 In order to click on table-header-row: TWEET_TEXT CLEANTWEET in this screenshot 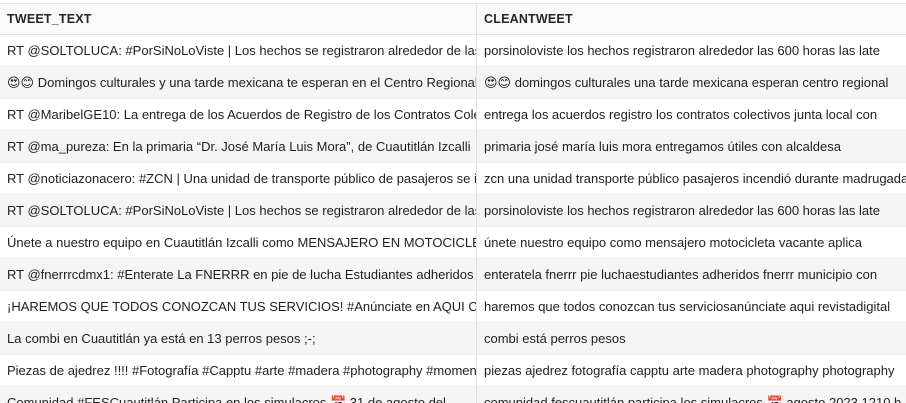, I will do `click(453, 19)`.